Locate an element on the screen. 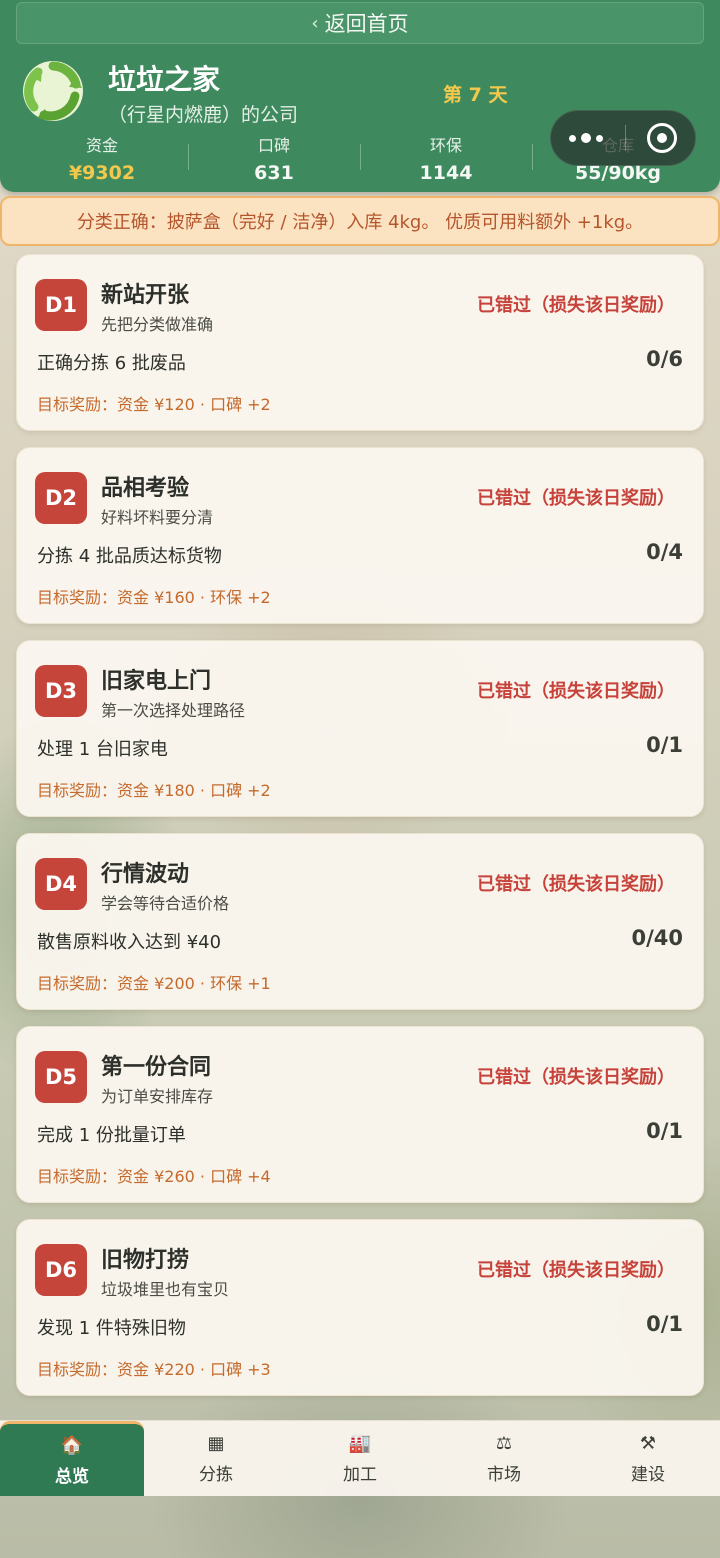  stat-eco: 环保 1144 is located at coordinates (446, 157).